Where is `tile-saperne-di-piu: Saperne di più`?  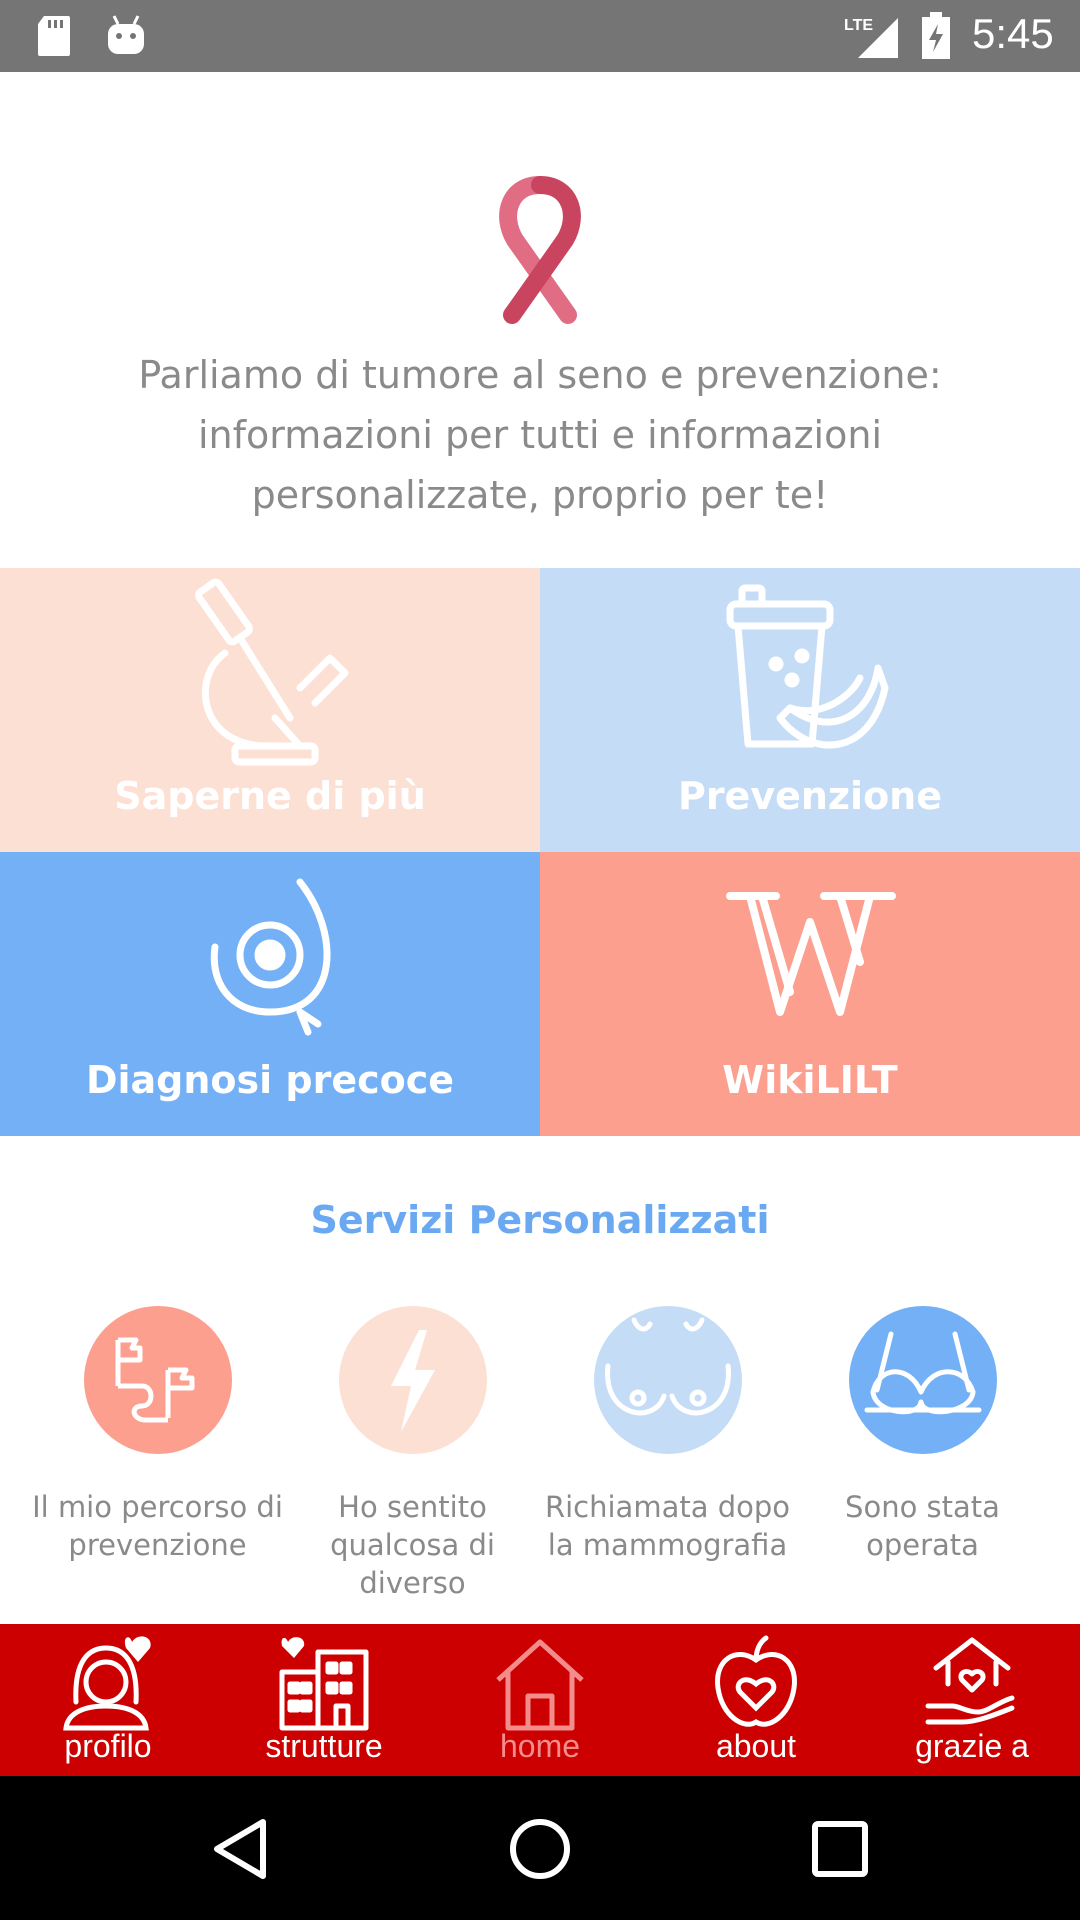 tile-saperne-di-piu: Saperne di più is located at coordinates (270, 710).